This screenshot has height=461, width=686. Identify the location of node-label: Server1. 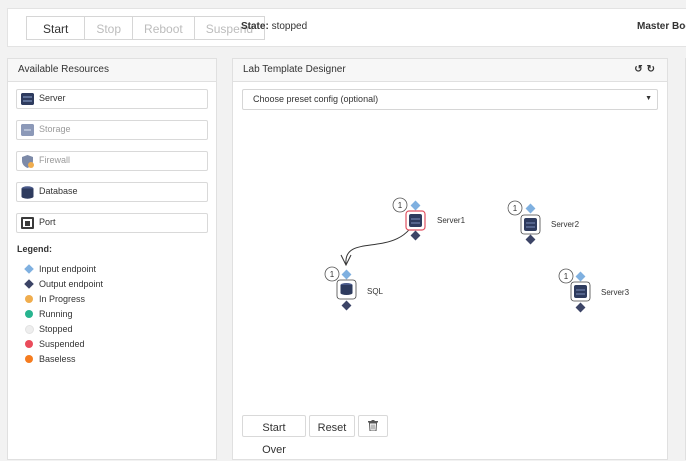
(451, 220).